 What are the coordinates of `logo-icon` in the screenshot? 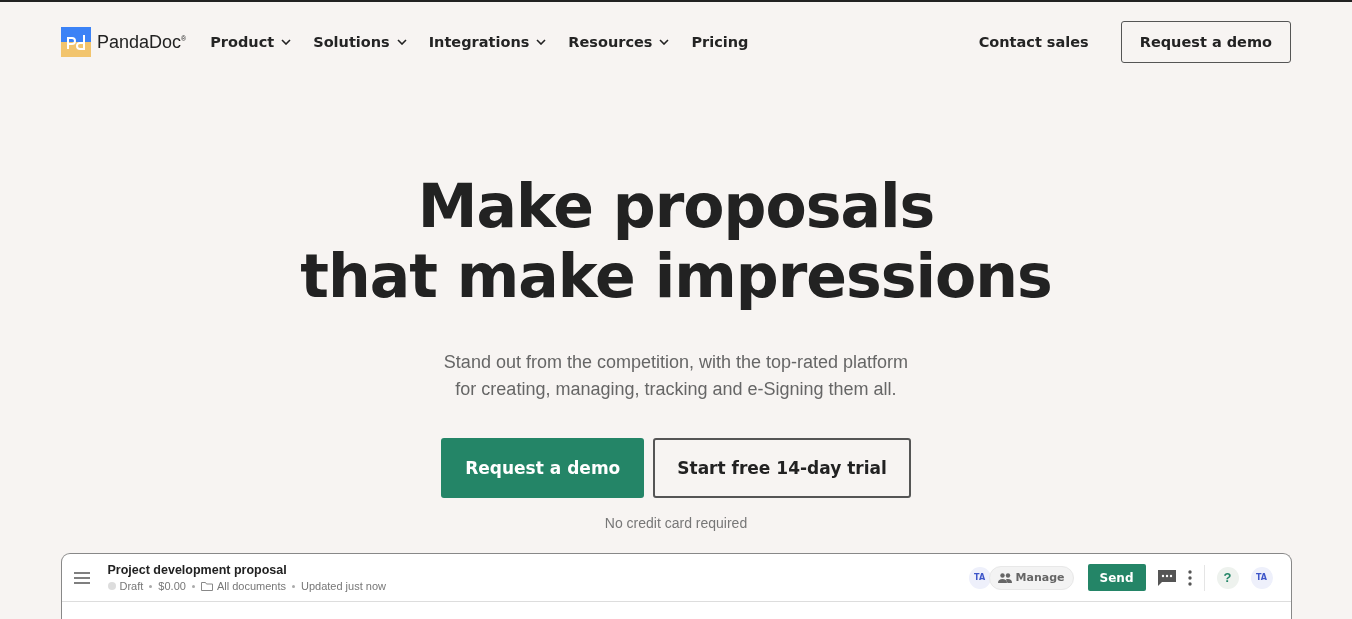 It's located at (76, 42).